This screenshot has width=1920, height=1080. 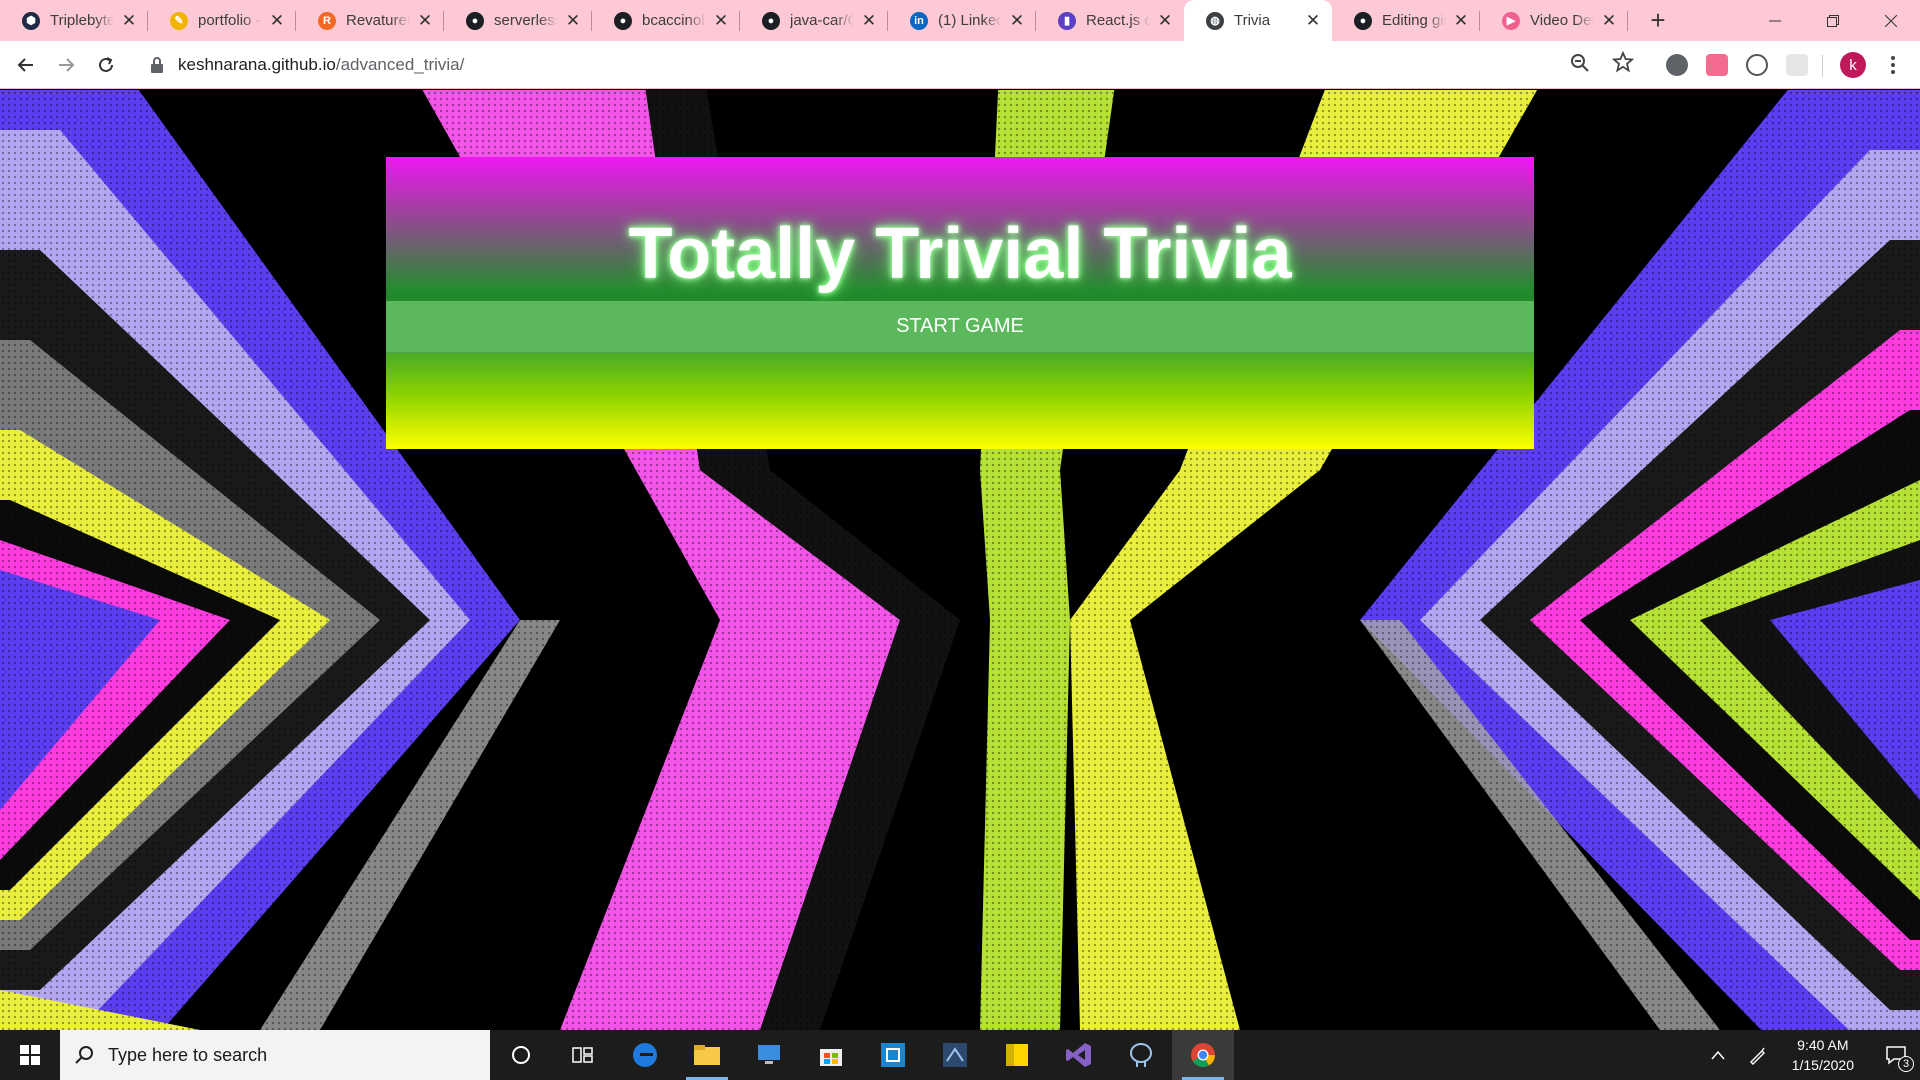 I want to click on taskbar-sql-tool, so click(x=955, y=1055).